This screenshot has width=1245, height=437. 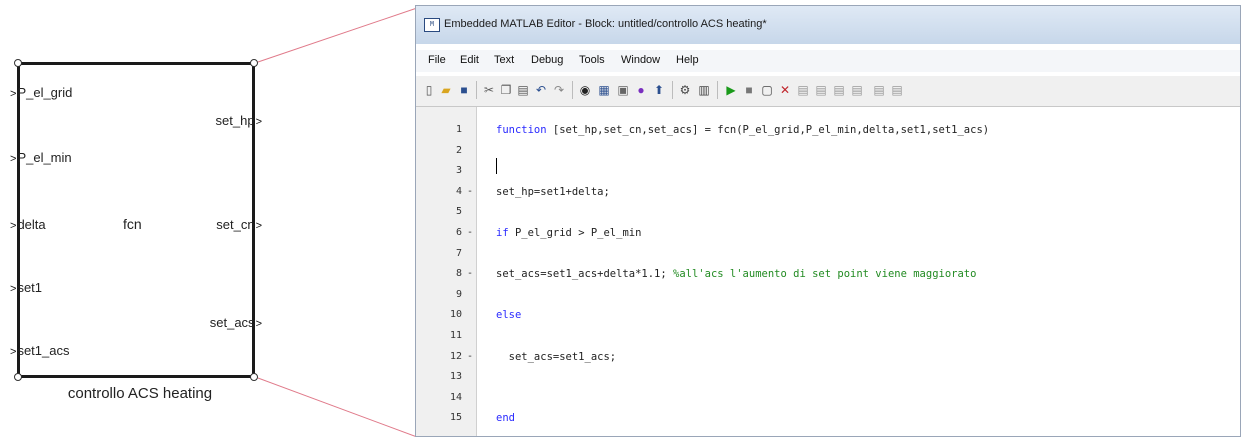 What do you see at coordinates (523, 90) in the screenshot?
I see `paste-icon: ▤` at bounding box center [523, 90].